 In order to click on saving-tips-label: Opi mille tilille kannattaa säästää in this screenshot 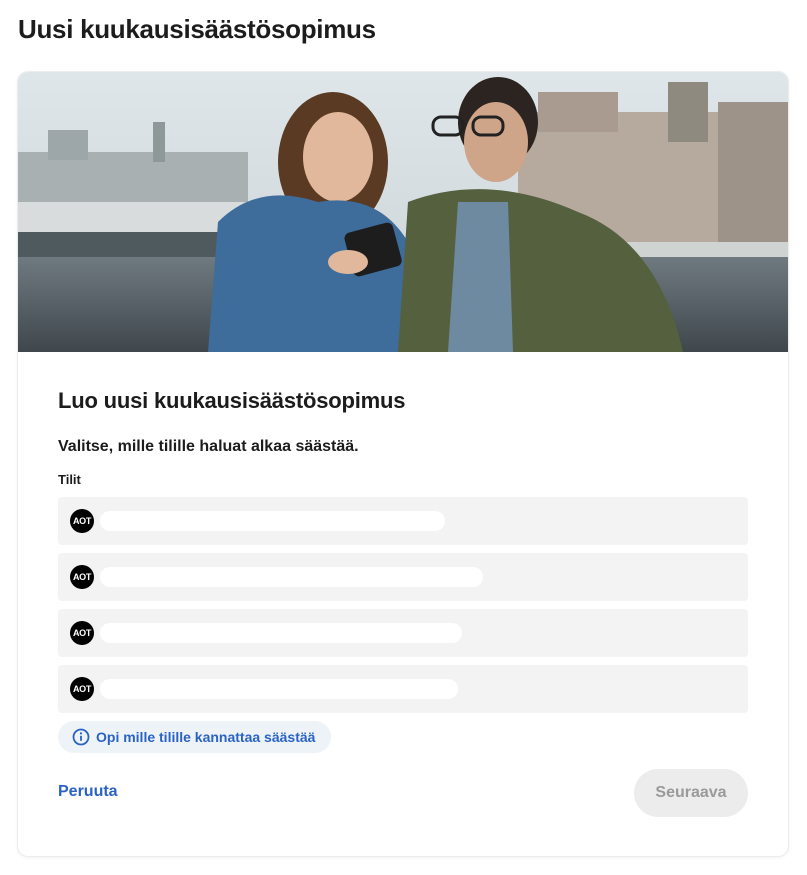, I will do `click(206, 737)`.